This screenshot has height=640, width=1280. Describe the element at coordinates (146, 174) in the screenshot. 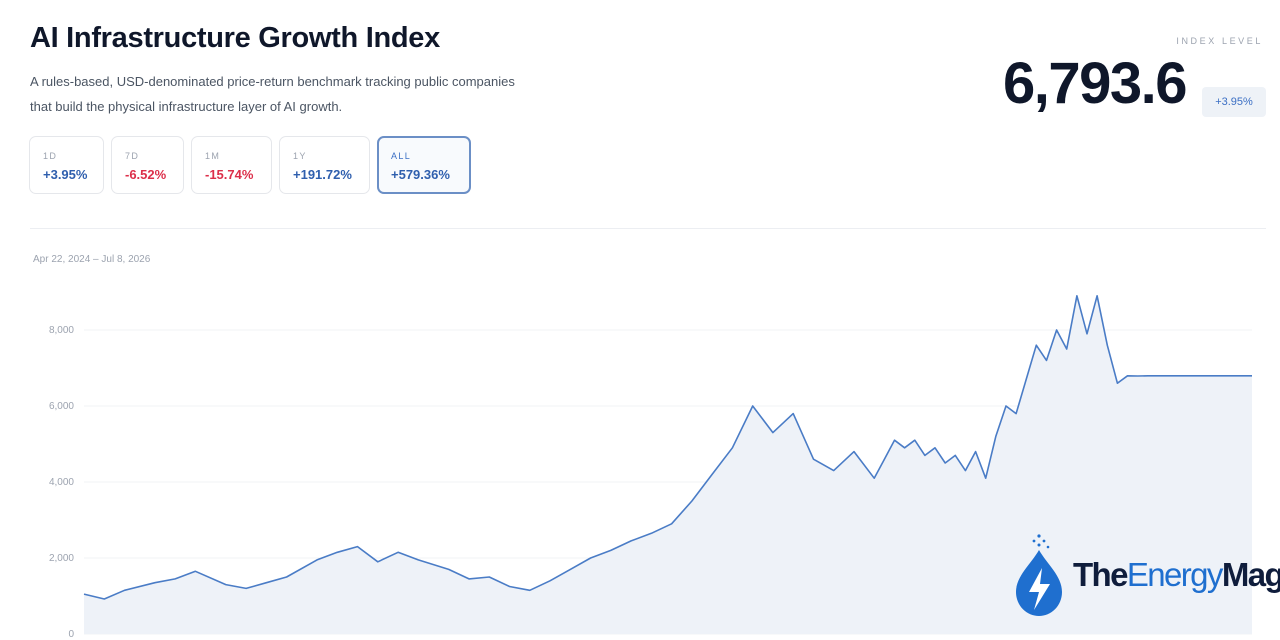

I see `period-value: -6.52%` at that location.